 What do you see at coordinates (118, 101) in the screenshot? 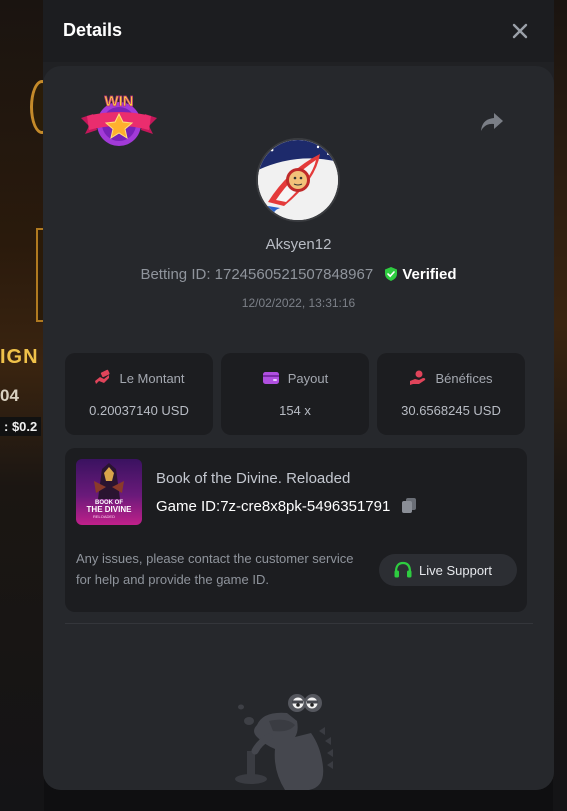
I see `win-badge-text: WIN` at bounding box center [118, 101].